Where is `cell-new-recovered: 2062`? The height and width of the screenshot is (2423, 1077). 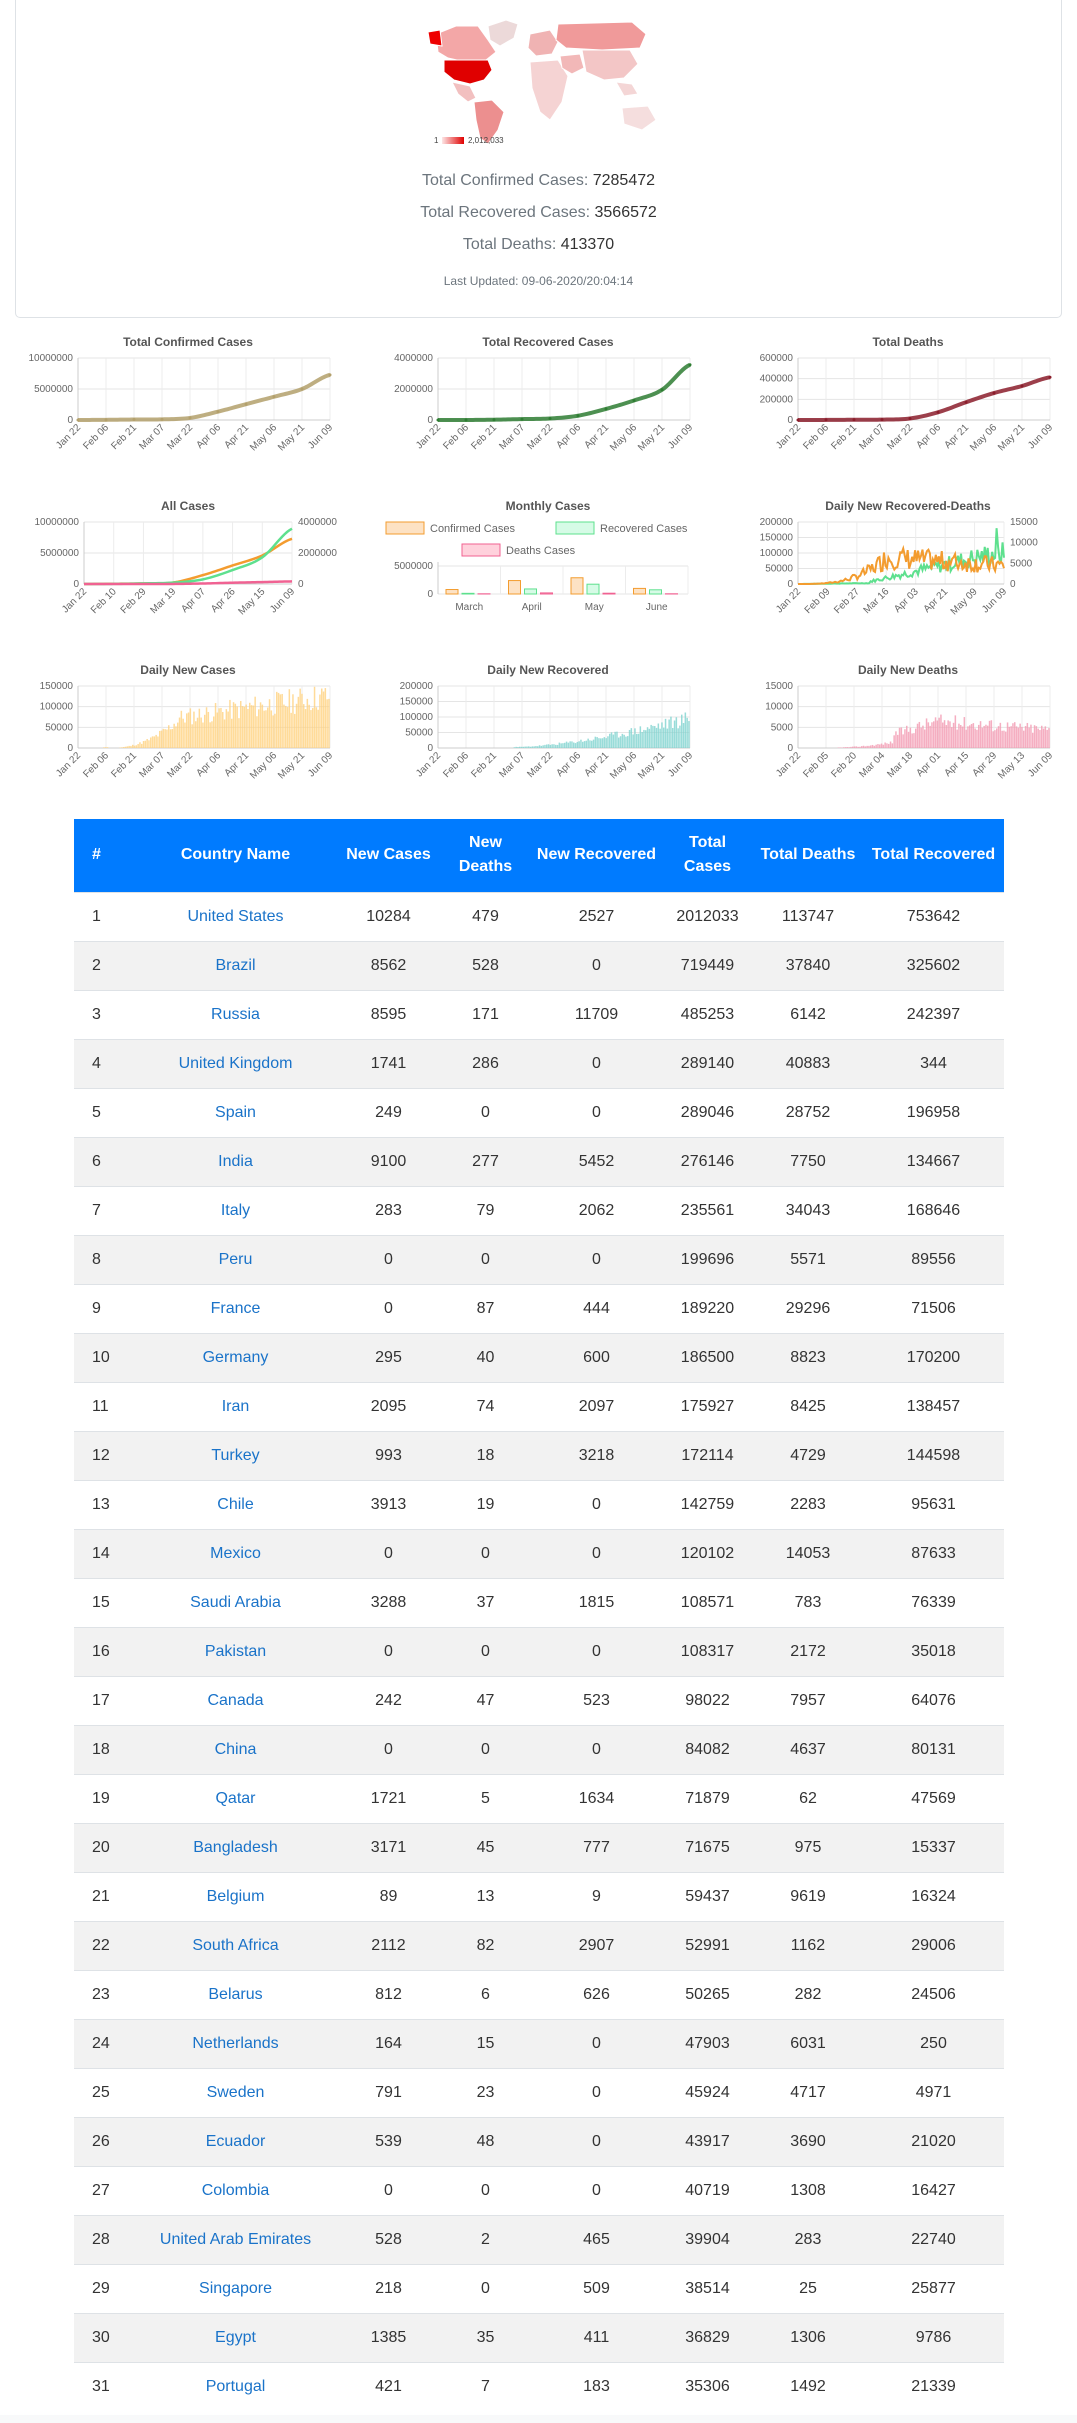
cell-new-recovered: 2062 is located at coordinates (596, 1210).